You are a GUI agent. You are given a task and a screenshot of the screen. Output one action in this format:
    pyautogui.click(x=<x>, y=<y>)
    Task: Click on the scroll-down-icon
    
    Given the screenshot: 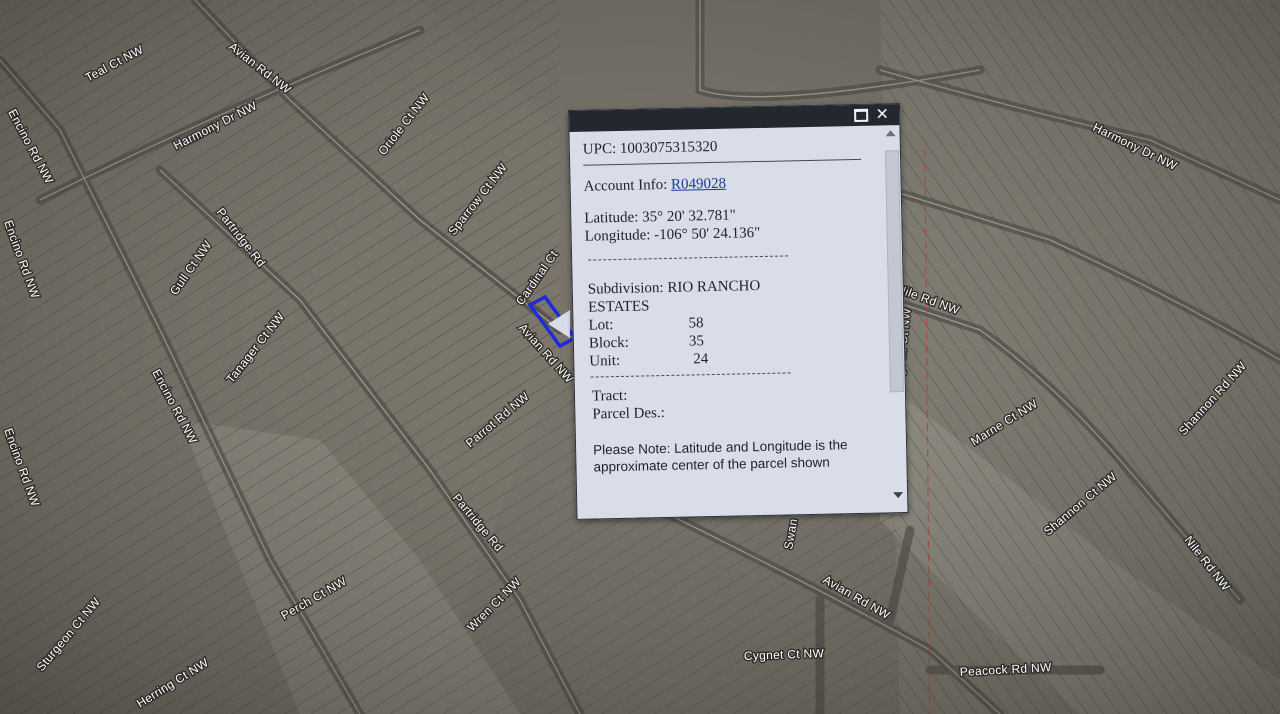 What is the action you would take?
    pyautogui.click(x=898, y=495)
    